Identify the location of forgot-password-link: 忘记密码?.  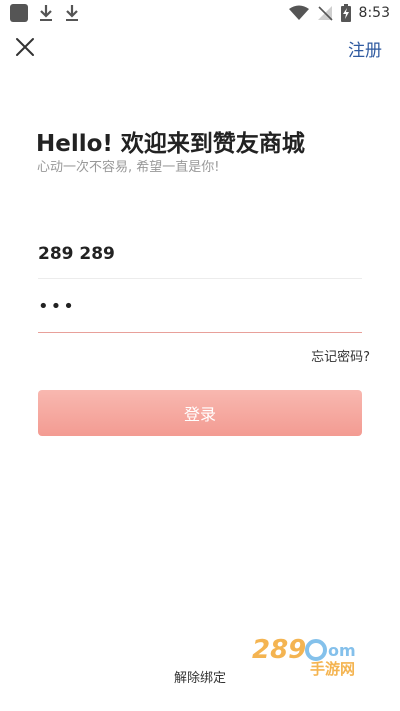
(340, 355).